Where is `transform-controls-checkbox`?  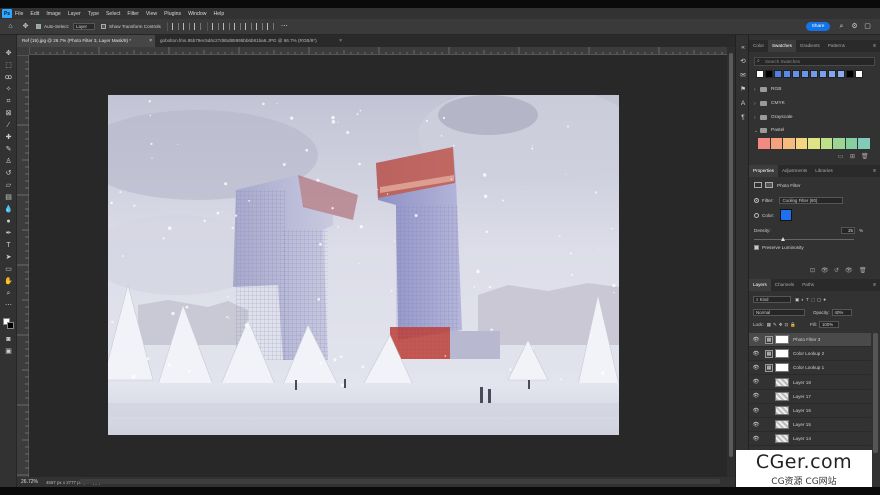
transform-controls-checkbox is located at coordinates (104, 26).